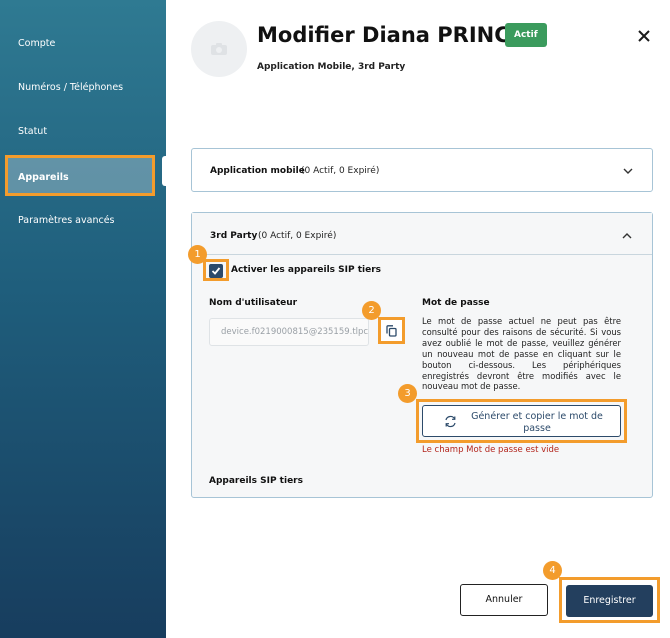  What do you see at coordinates (165, 171) in the screenshot?
I see `active-tab-indicator` at bounding box center [165, 171].